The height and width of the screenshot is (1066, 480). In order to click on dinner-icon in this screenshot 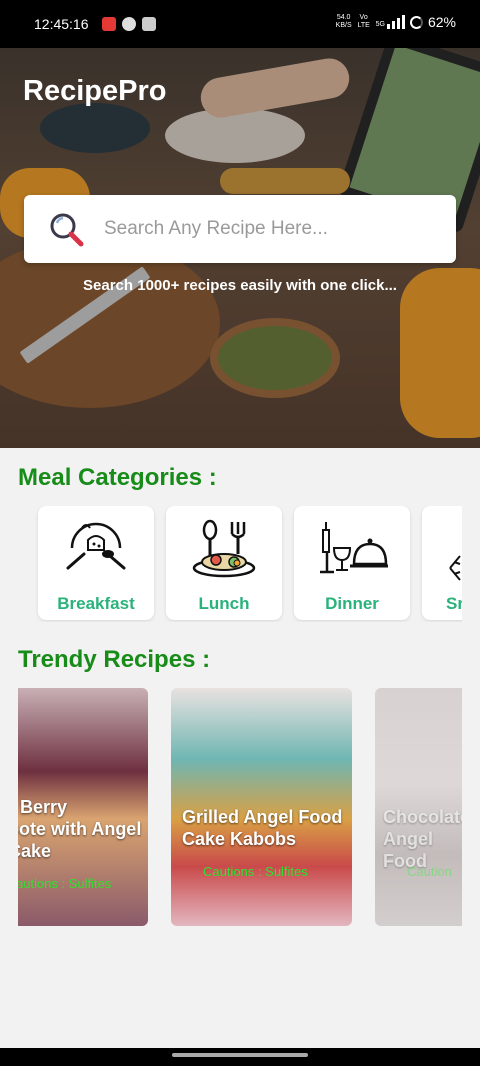, I will do `click(352, 552)`.